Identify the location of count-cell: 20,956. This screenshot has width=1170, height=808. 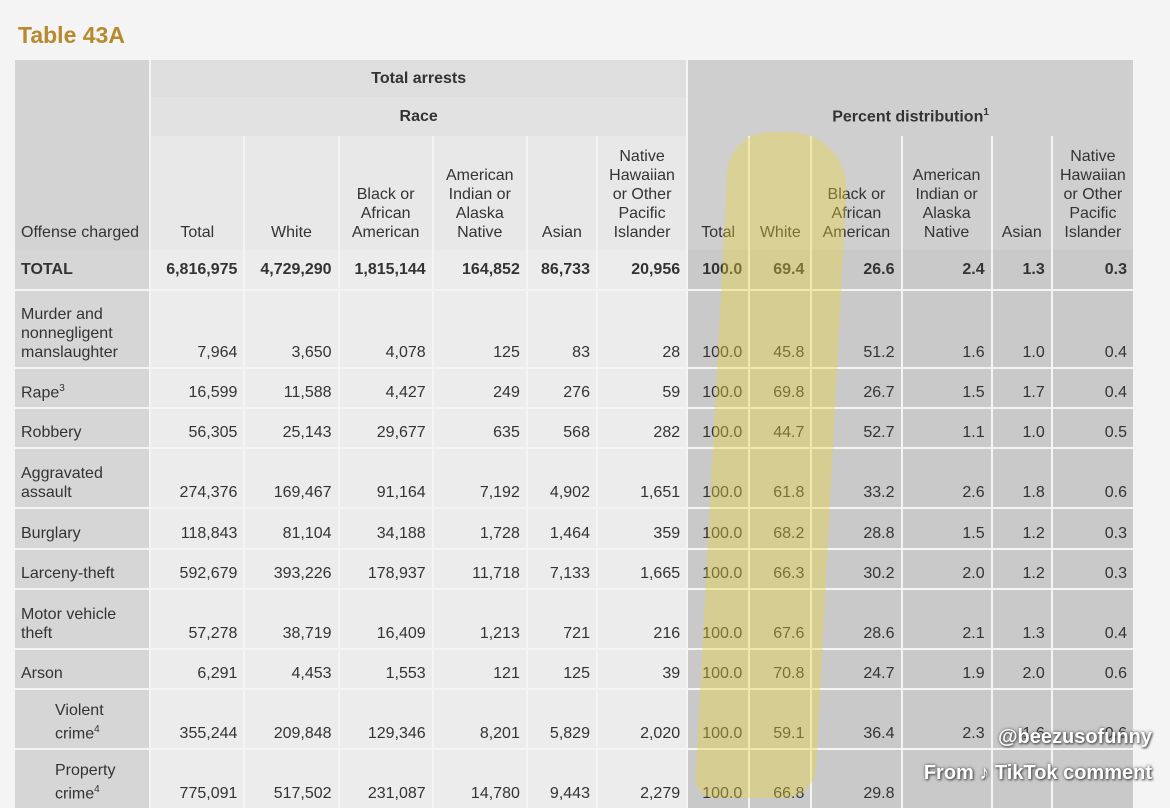
(642, 269).